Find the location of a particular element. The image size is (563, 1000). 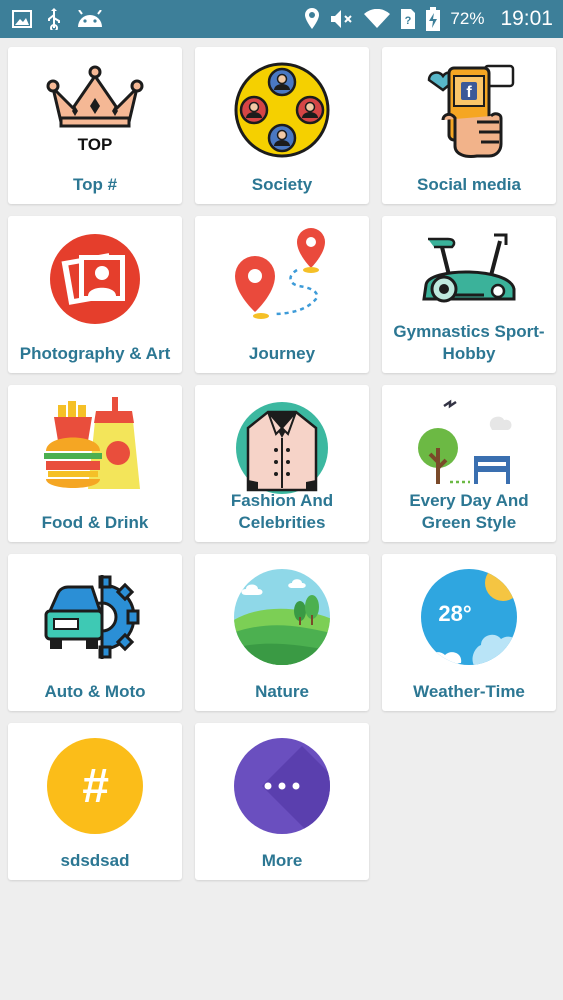

category-tile-weather: 28° Weather-Time is located at coordinates (469, 632).